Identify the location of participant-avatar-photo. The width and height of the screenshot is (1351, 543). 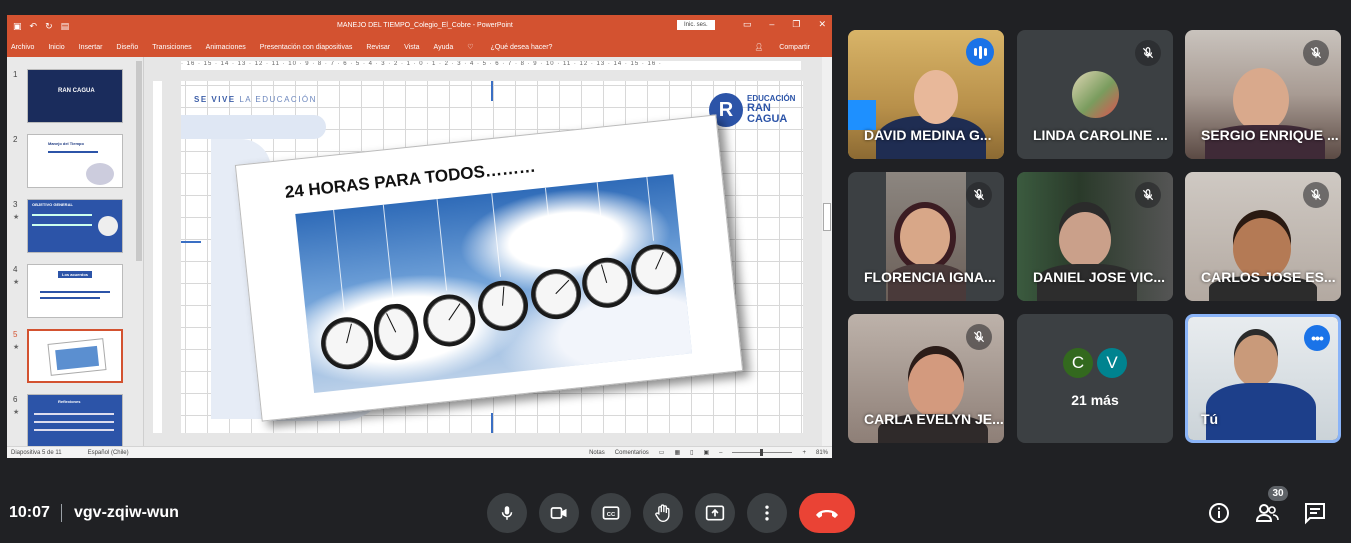
(1095, 94).